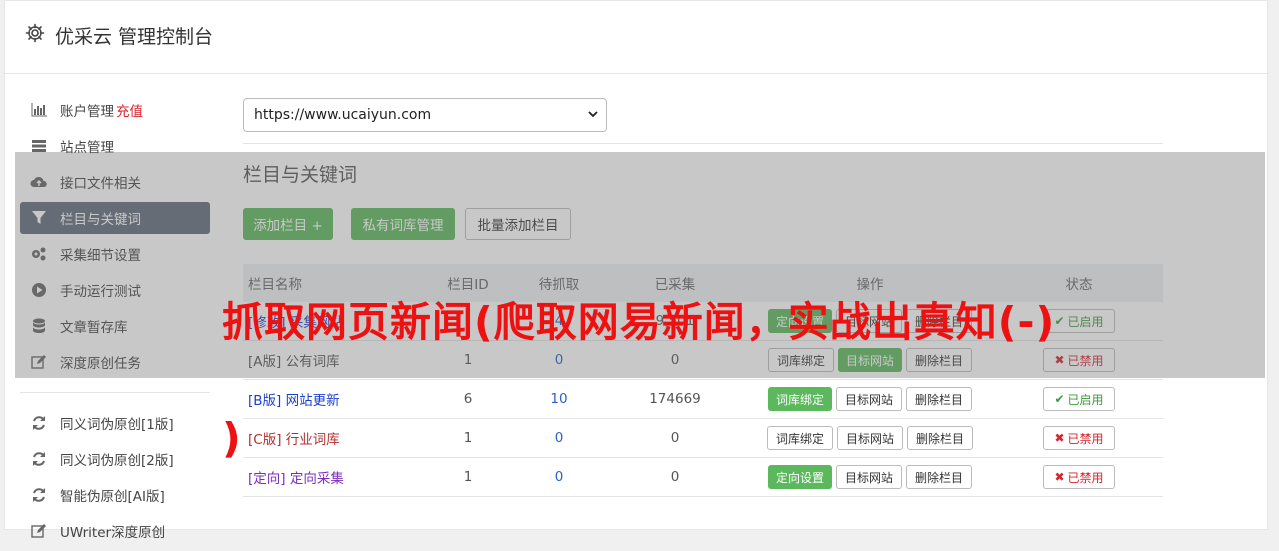 The image size is (1279, 551). Describe the element at coordinates (636, 37) in the screenshot. I see `page-header: 优采云 管理控制台` at that location.